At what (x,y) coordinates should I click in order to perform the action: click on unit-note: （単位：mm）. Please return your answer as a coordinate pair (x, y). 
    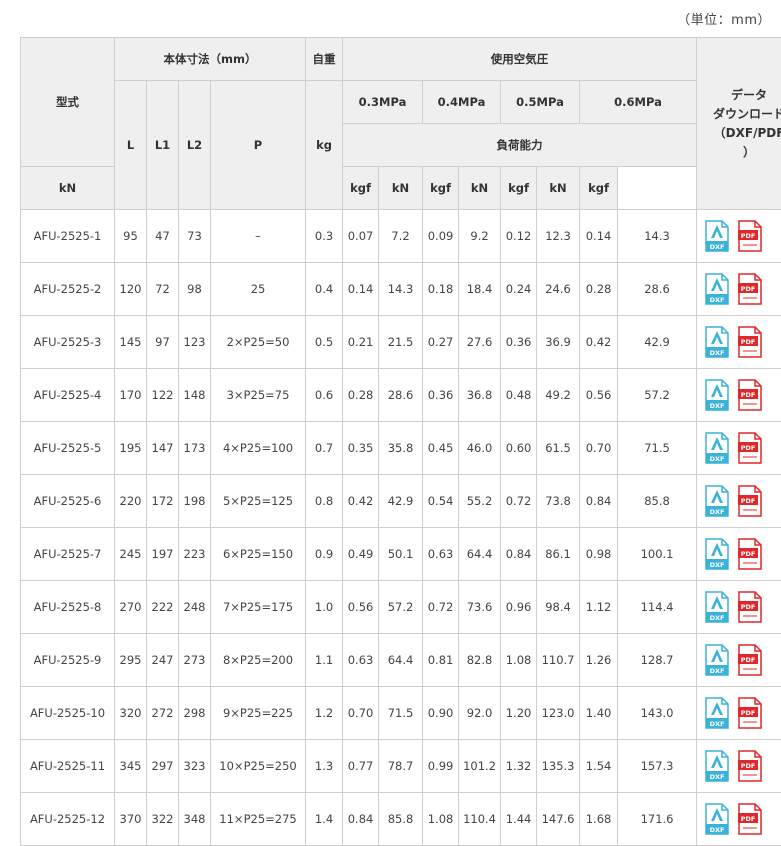
    Looking at the image, I should click on (724, 20).